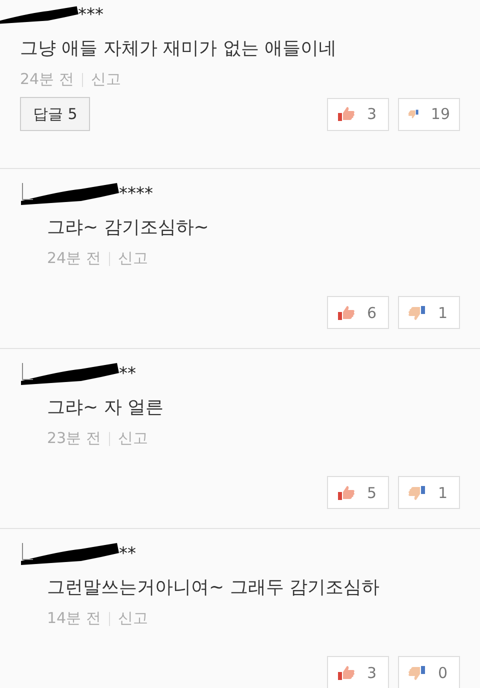 This screenshot has width=480, height=688. I want to click on comment-text: 그랴~ 자 얼른, so click(106, 407).